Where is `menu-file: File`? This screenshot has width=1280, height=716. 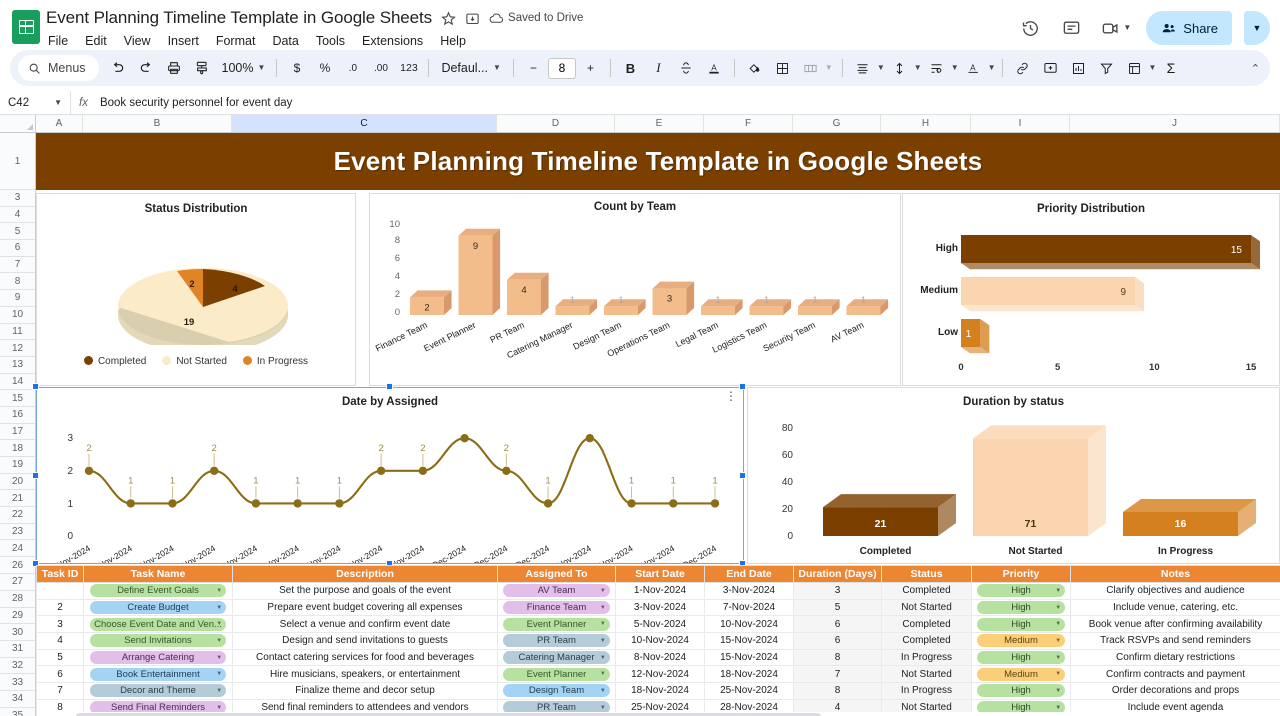 menu-file: File is located at coordinates (58, 41).